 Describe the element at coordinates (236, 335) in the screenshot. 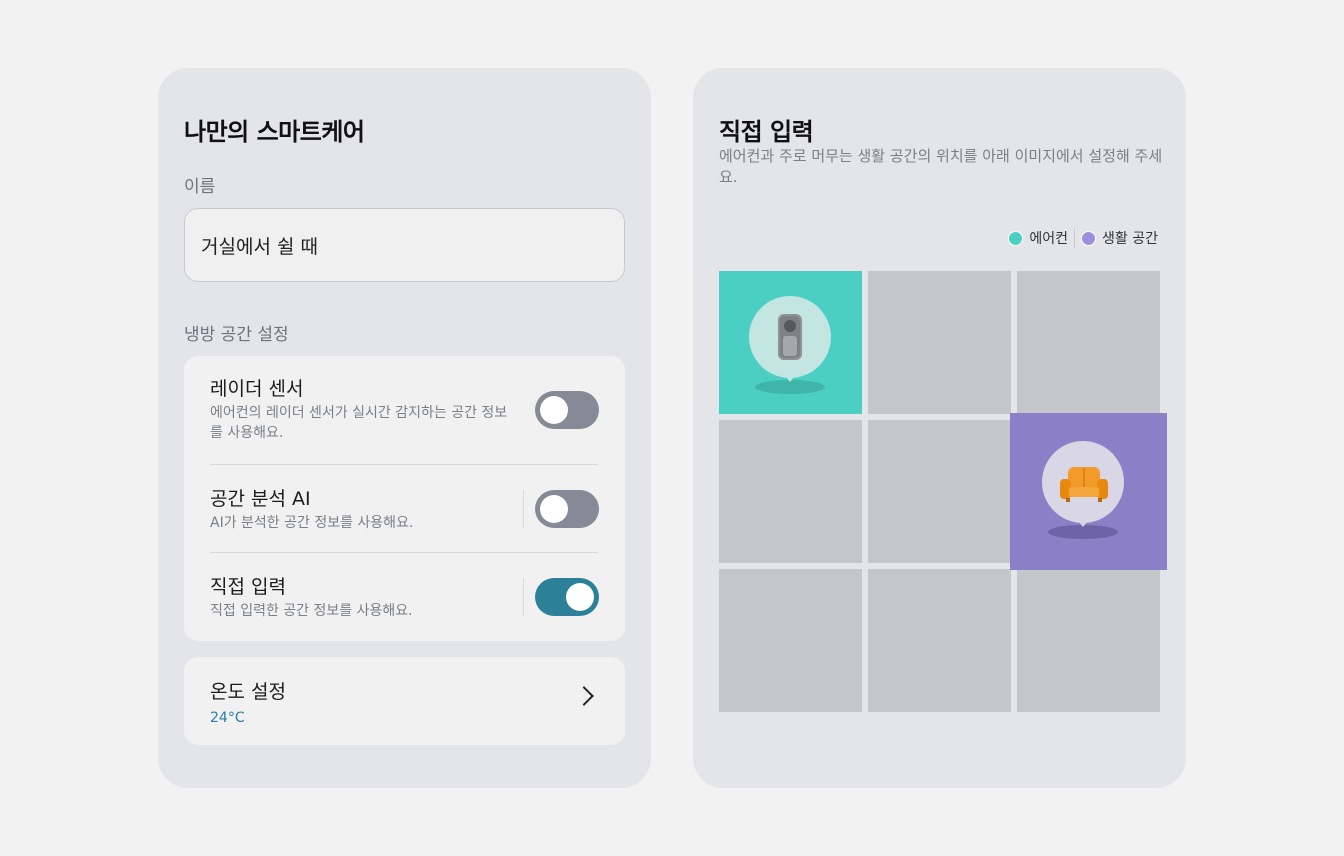

I see `cooling-space-label: 냉방 공간 설정` at that location.